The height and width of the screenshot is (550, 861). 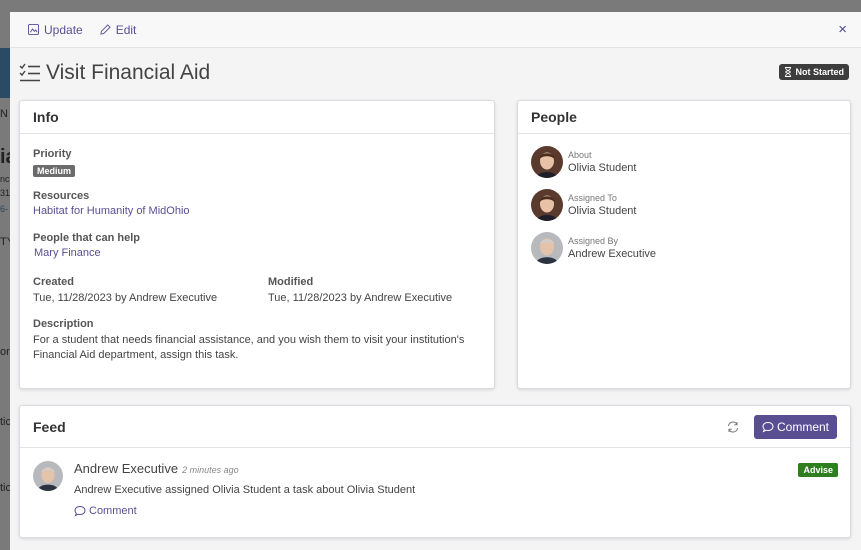 What do you see at coordinates (63, 29) in the screenshot?
I see `update-button-label: Update` at bounding box center [63, 29].